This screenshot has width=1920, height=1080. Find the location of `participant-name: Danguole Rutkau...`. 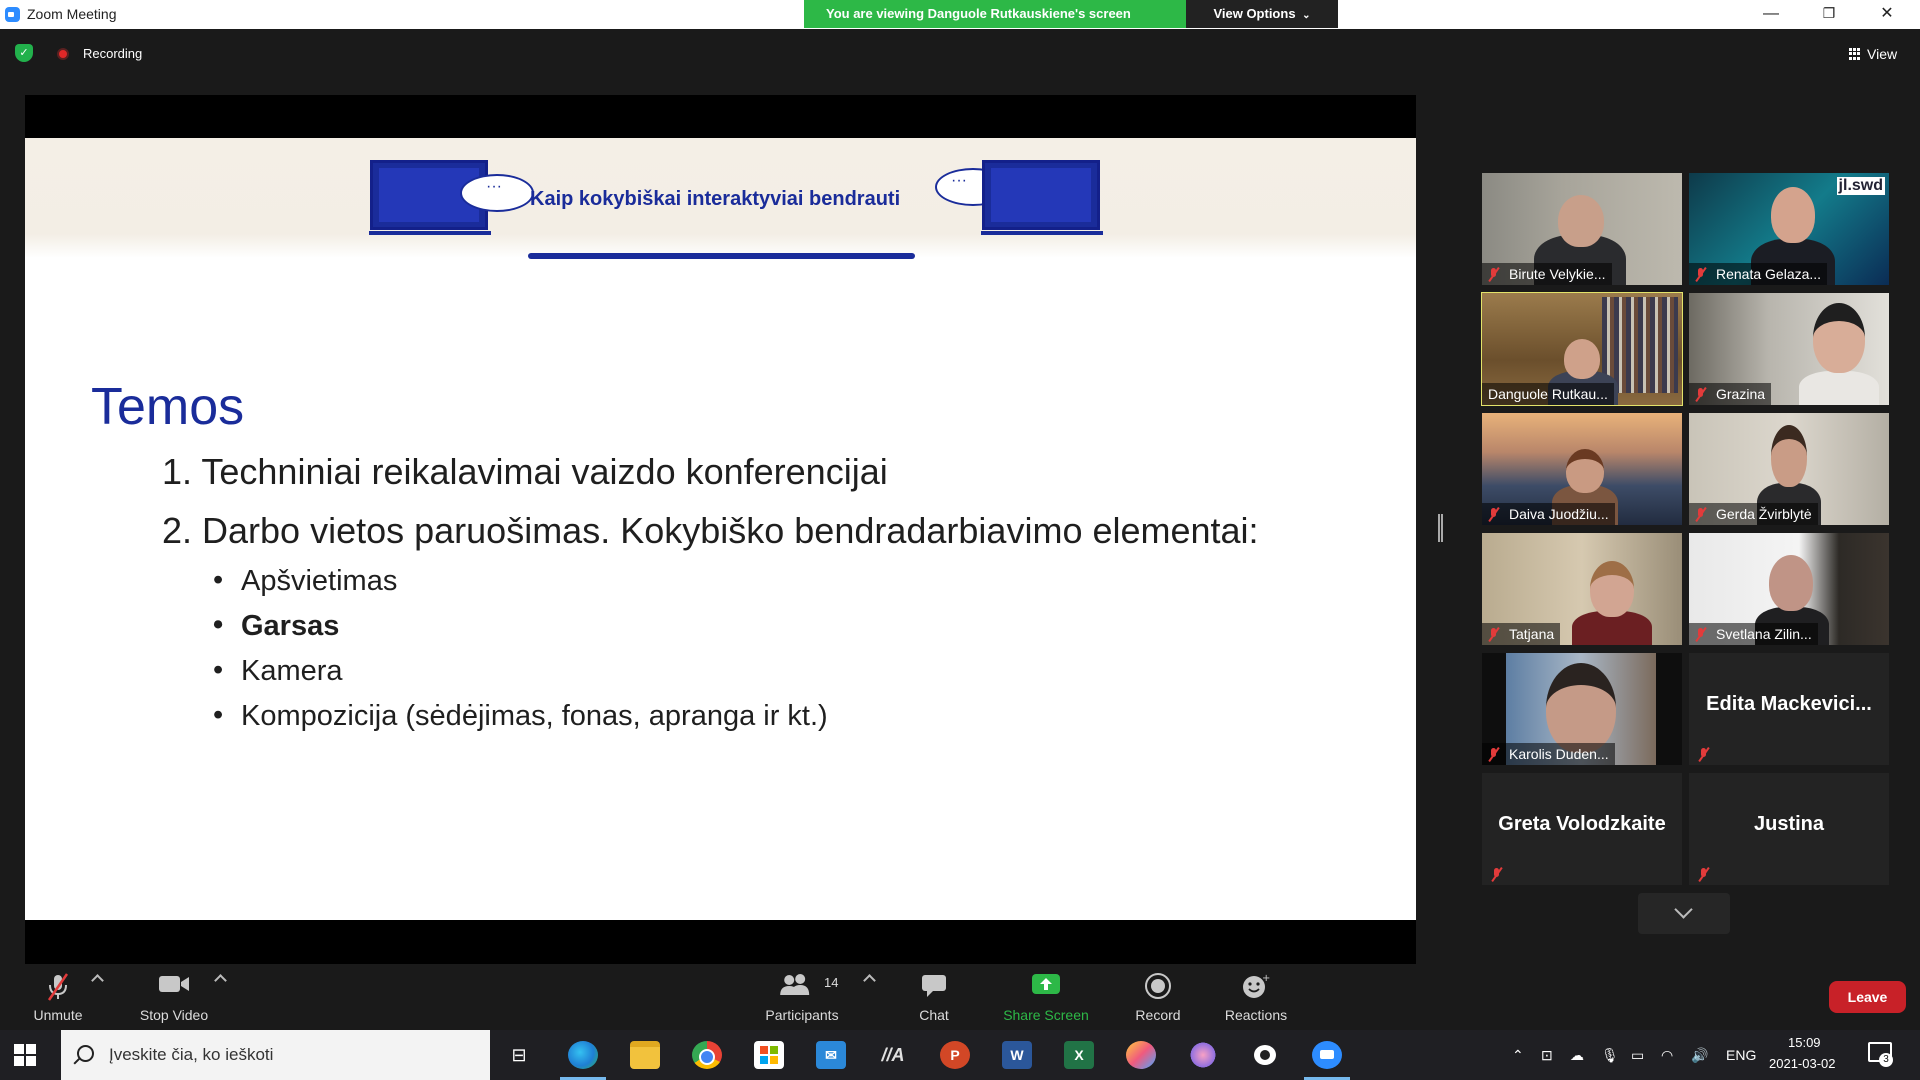

participant-name: Danguole Rutkau... is located at coordinates (1548, 394).